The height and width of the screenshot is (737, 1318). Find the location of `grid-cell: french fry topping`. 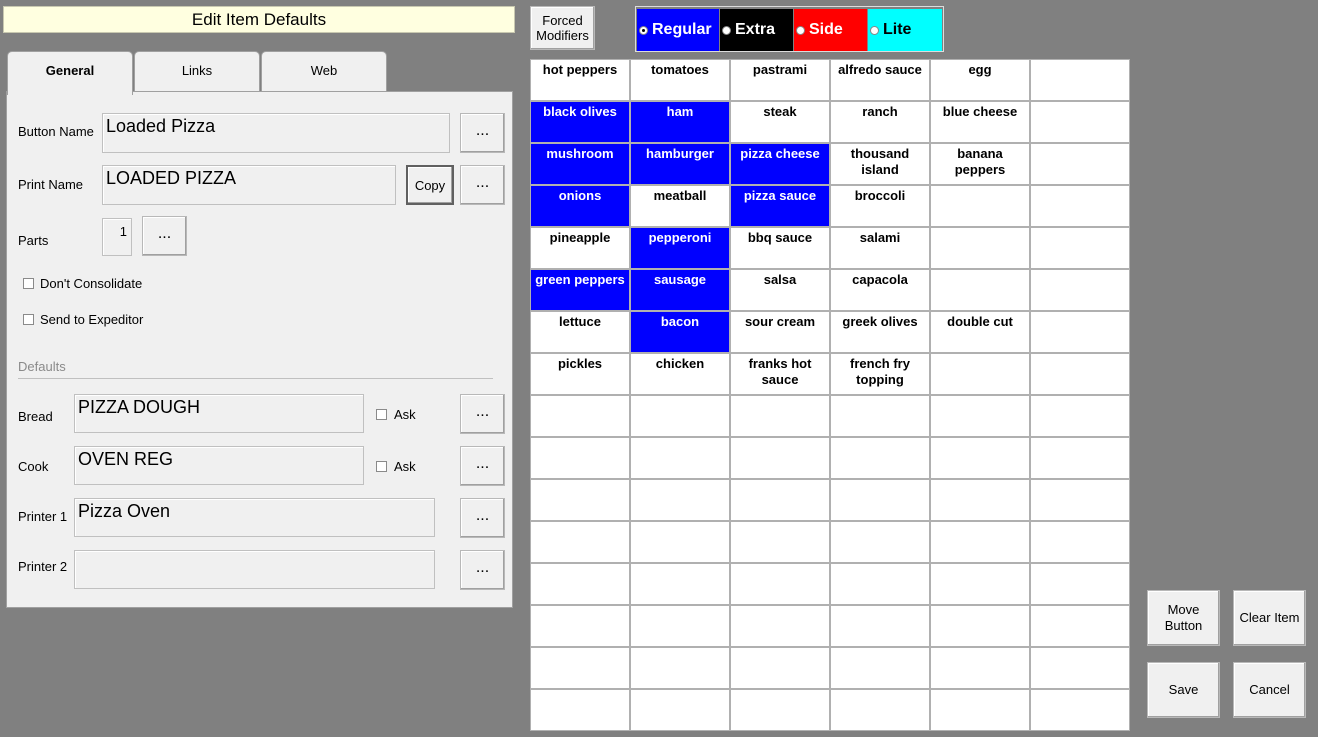

grid-cell: french fry topping is located at coordinates (880, 374).